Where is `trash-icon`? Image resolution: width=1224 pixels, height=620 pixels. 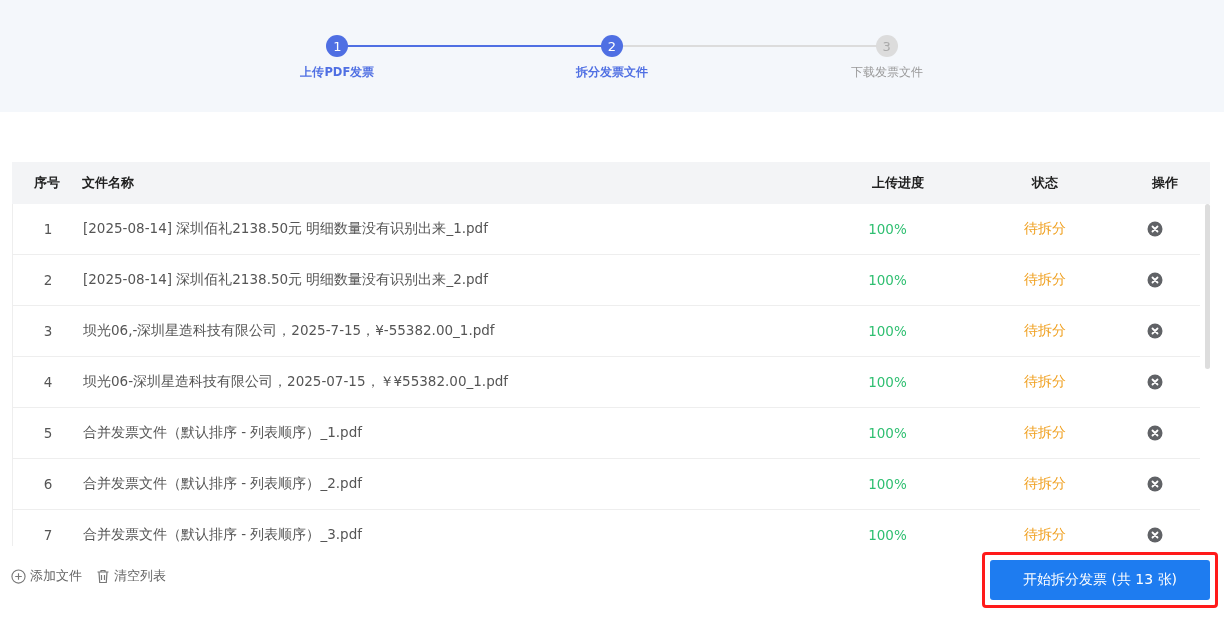
trash-icon is located at coordinates (103, 576).